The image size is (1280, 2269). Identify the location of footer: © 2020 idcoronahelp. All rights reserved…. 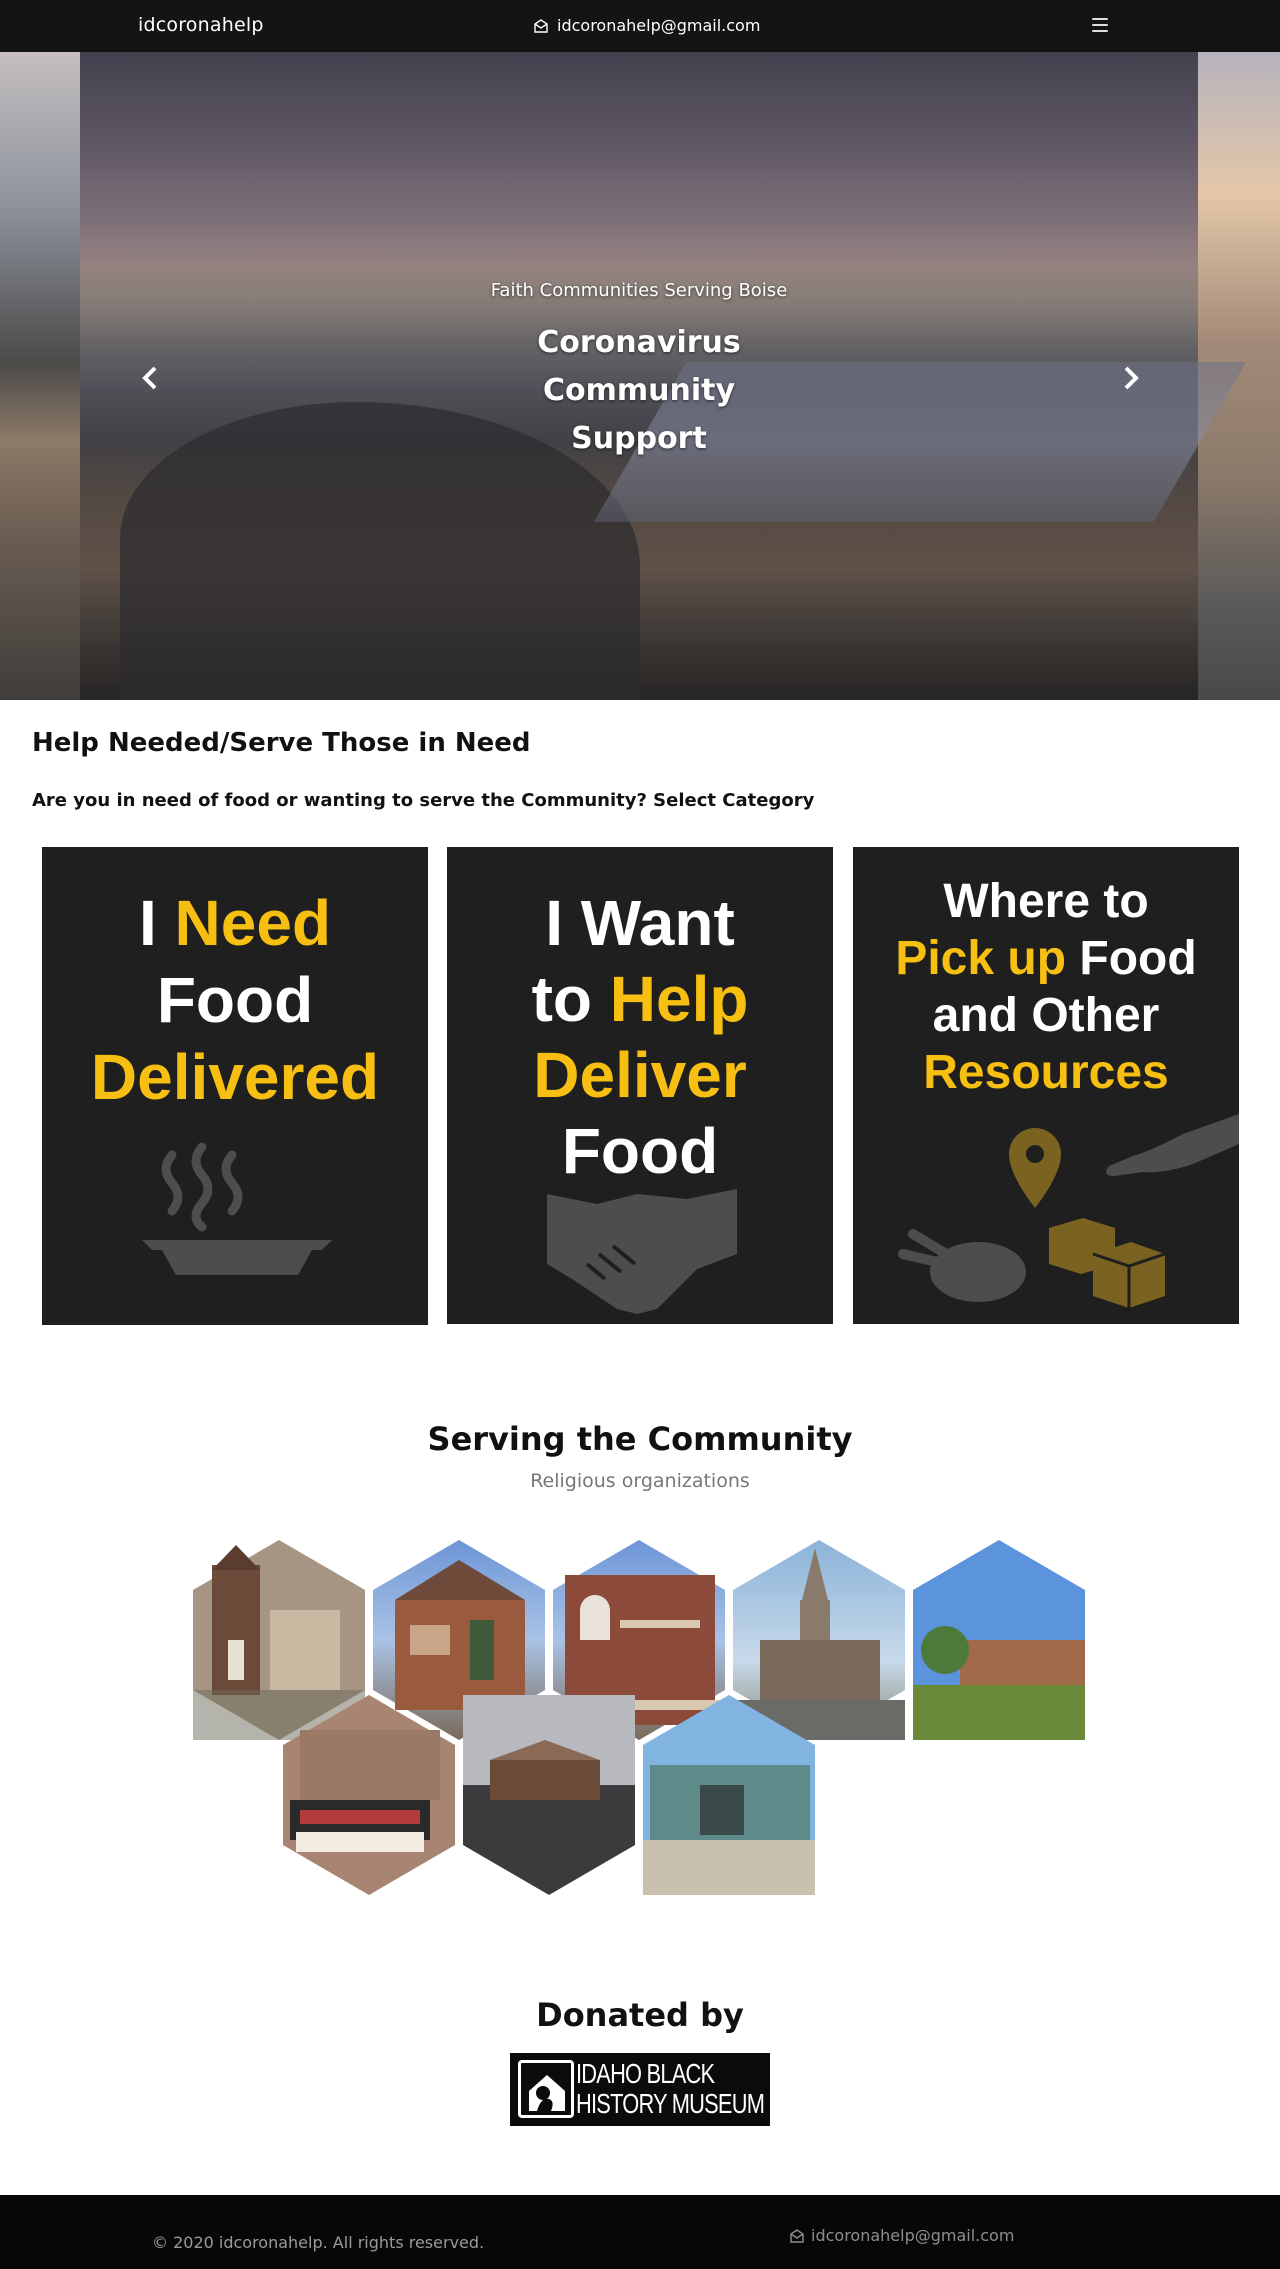
(640, 2232).